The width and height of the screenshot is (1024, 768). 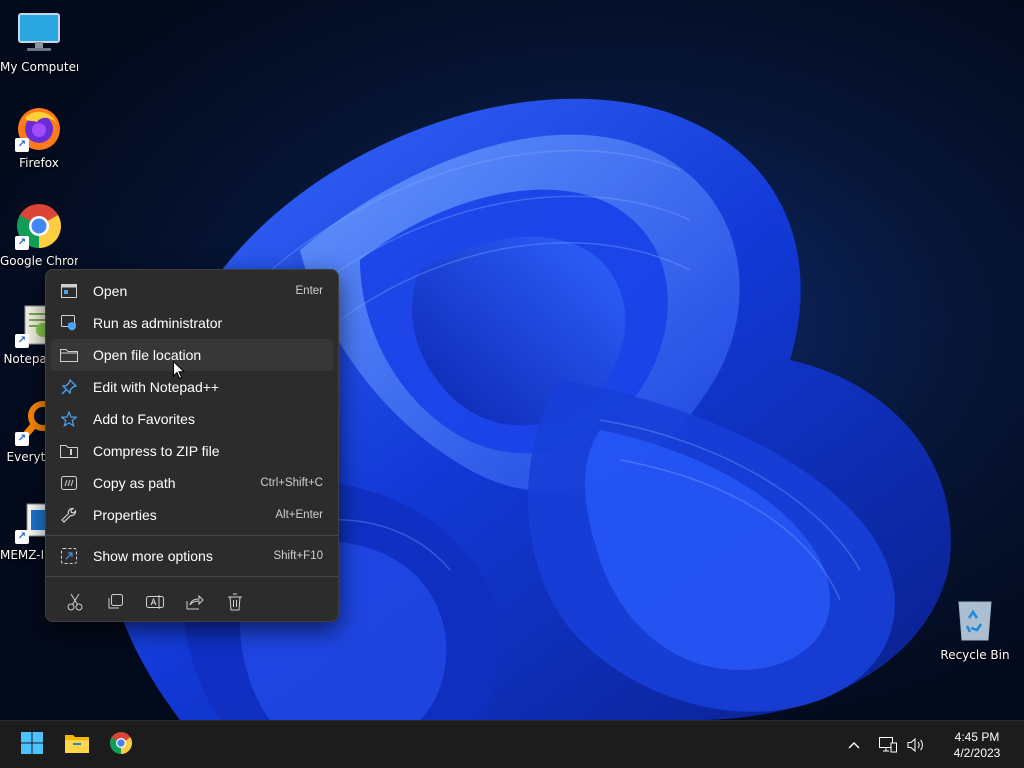 I want to click on shield-icon, so click(x=69, y=323).